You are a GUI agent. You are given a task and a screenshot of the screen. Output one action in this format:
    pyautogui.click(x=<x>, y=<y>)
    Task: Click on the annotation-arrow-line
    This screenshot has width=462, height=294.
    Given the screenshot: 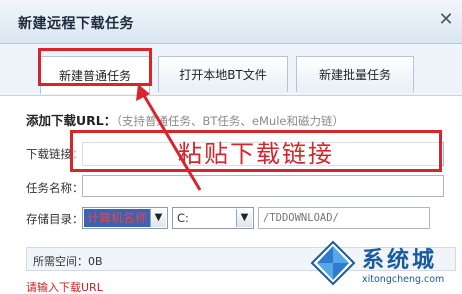 What is the action you would take?
    pyautogui.click(x=171, y=141)
    